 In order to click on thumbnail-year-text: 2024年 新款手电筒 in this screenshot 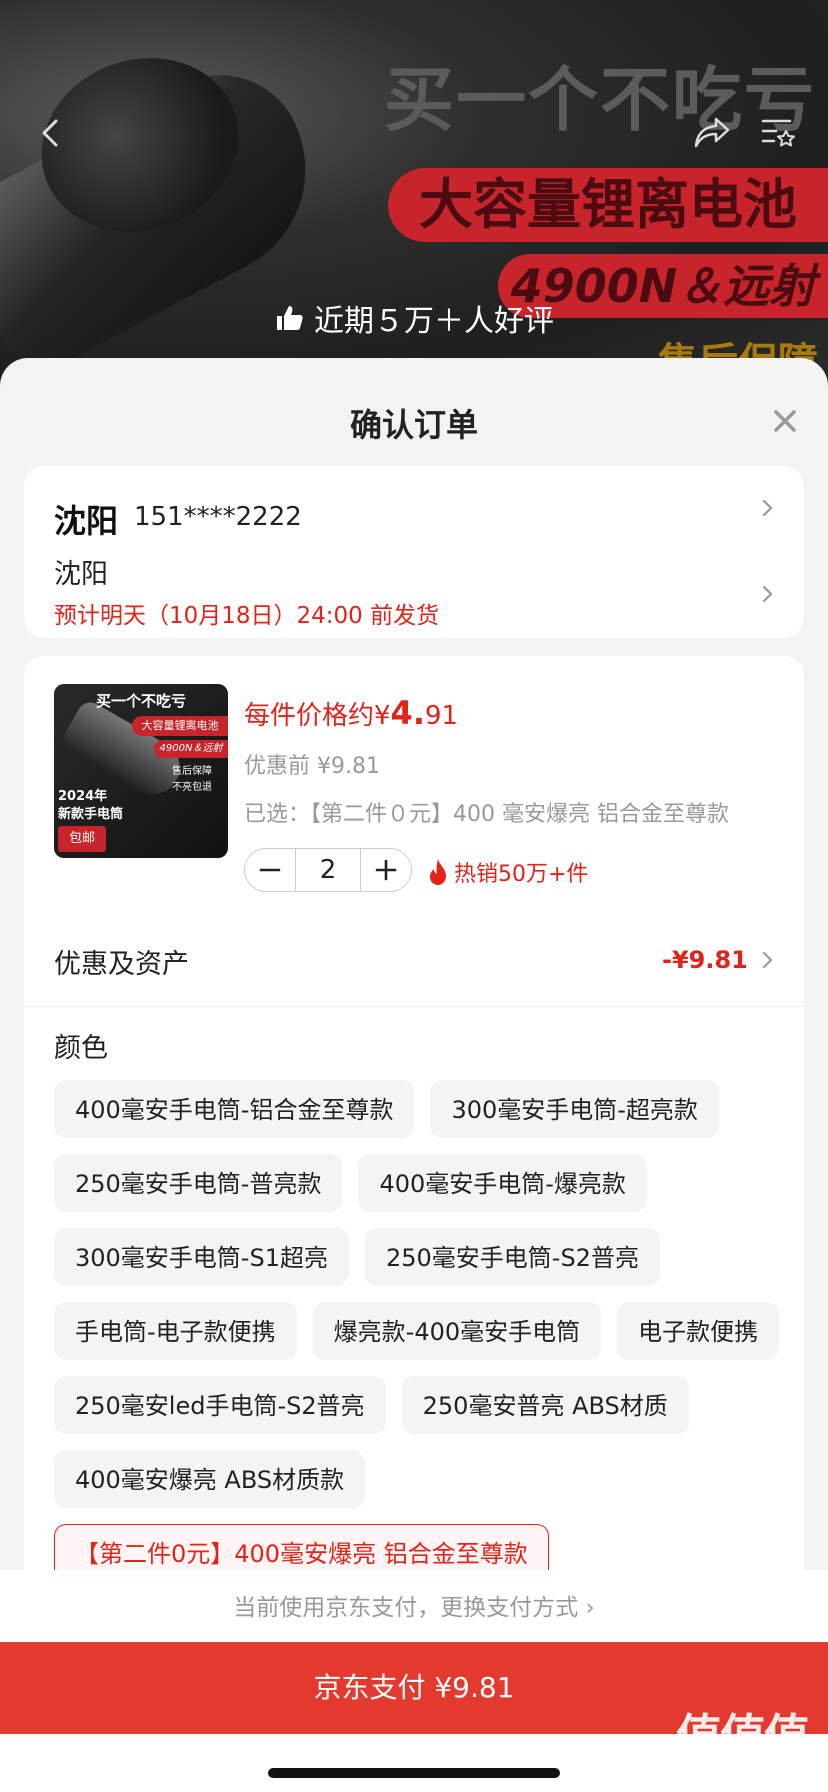, I will do `click(90, 806)`.